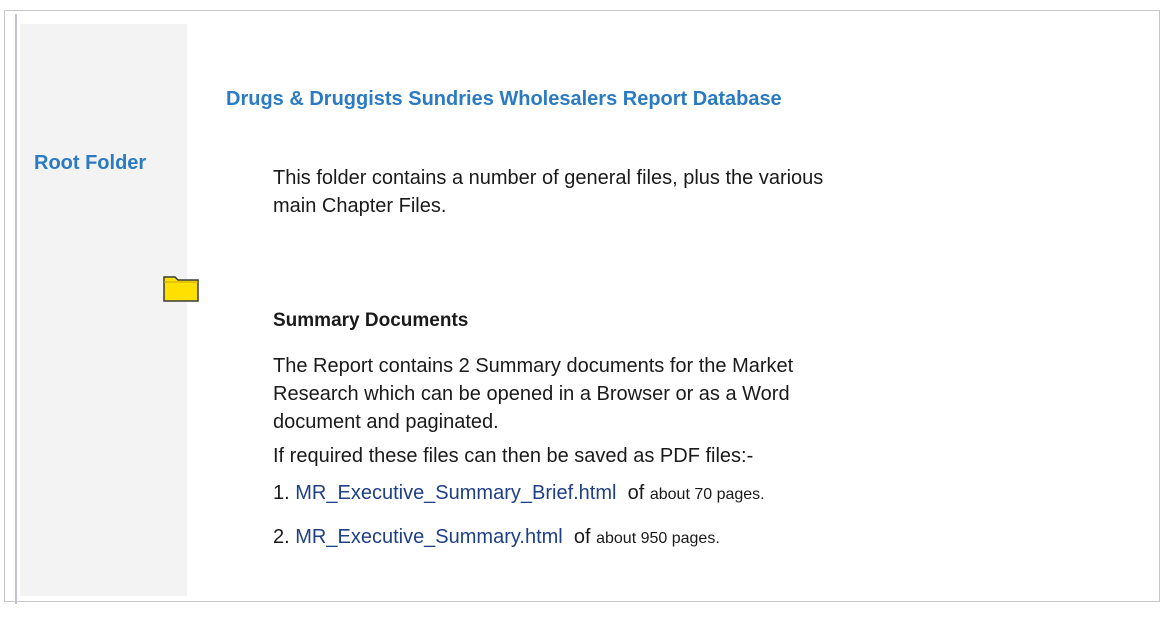 The height and width of the screenshot is (618, 1162). What do you see at coordinates (281, 493) in the screenshot?
I see `list-number: 1.` at bounding box center [281, 493].